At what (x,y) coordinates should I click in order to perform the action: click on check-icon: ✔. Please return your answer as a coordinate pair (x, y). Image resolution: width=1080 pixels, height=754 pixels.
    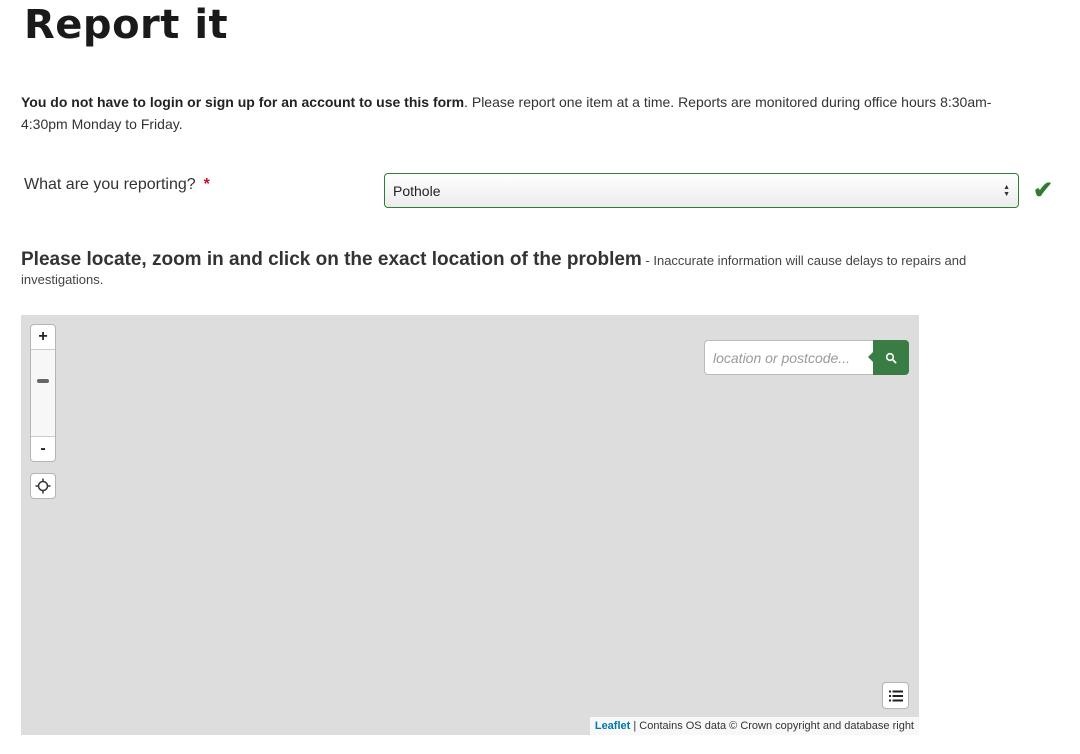
    Looking at the image, I should click on (1043, 190).